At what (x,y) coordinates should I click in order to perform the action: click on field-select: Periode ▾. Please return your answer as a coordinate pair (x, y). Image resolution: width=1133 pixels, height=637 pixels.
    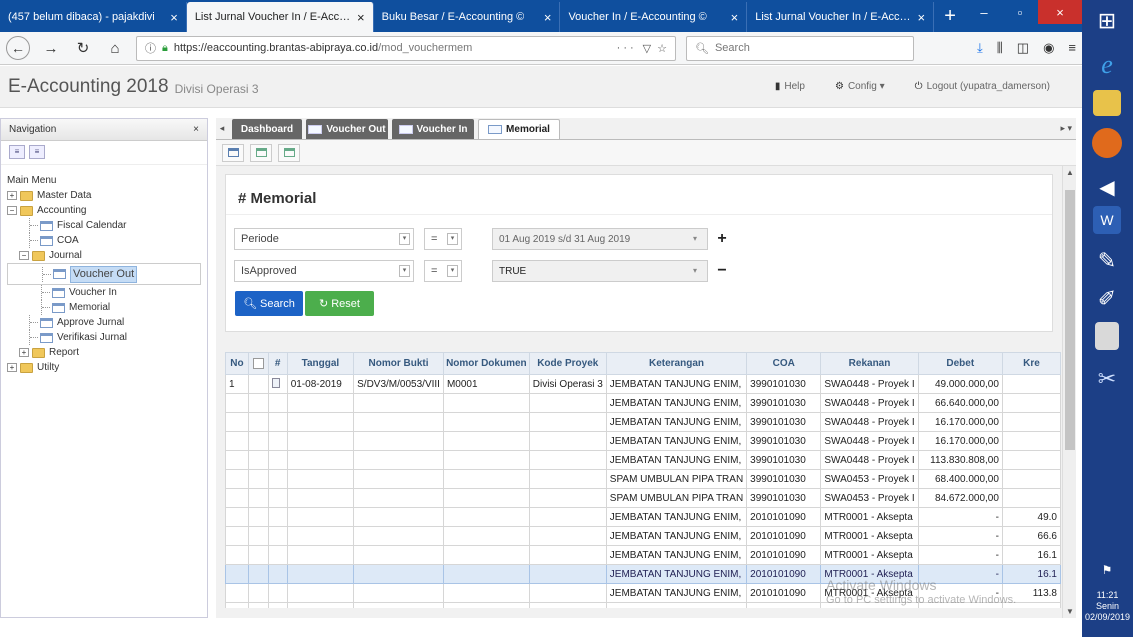
    Looking at the image, I should click on (324, 239).